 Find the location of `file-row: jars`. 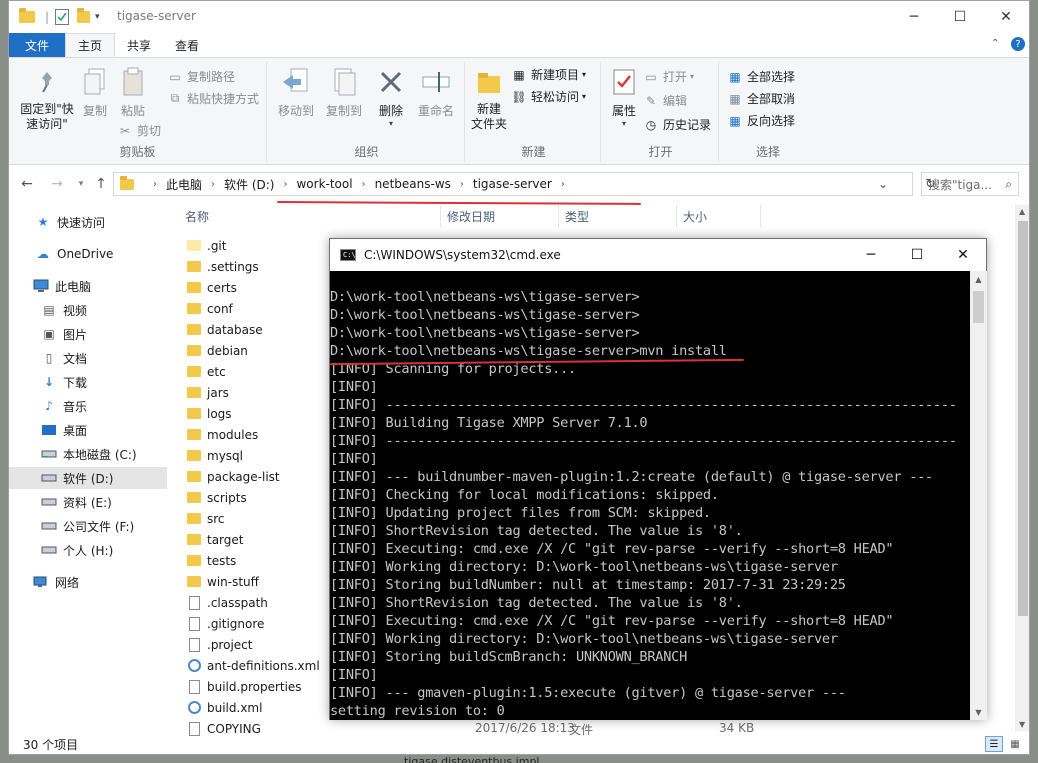

file-row: jars is located at coordinates (267, 392).